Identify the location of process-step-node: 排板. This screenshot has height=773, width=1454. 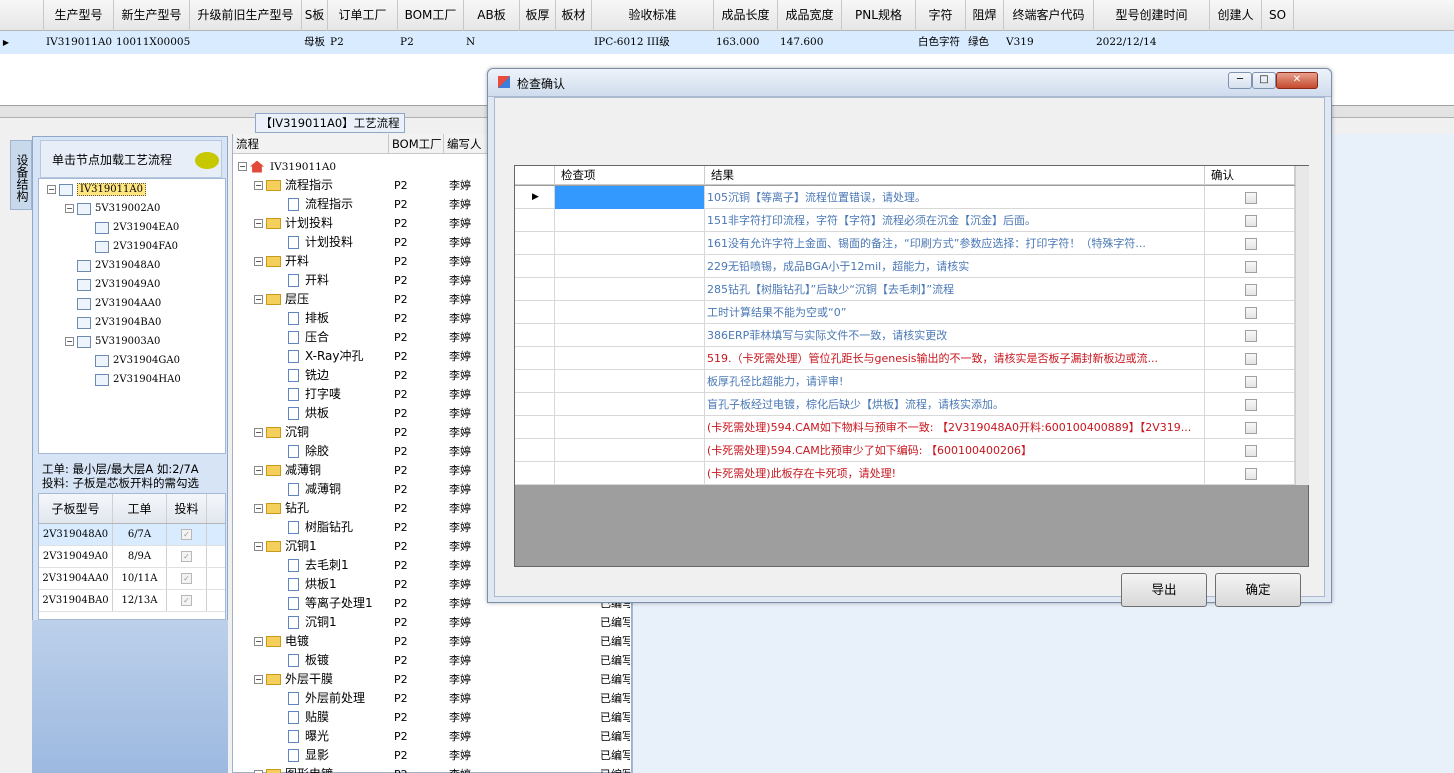
(308, 318).